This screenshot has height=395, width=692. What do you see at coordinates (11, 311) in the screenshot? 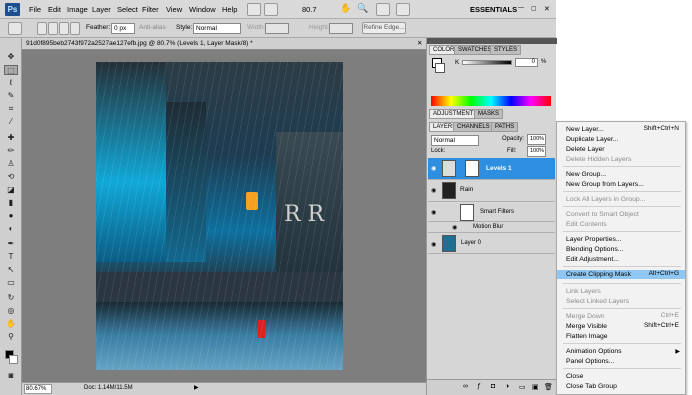
I see `3d-orbit-tool-icon: ◎` at bounding box center [11, 311].